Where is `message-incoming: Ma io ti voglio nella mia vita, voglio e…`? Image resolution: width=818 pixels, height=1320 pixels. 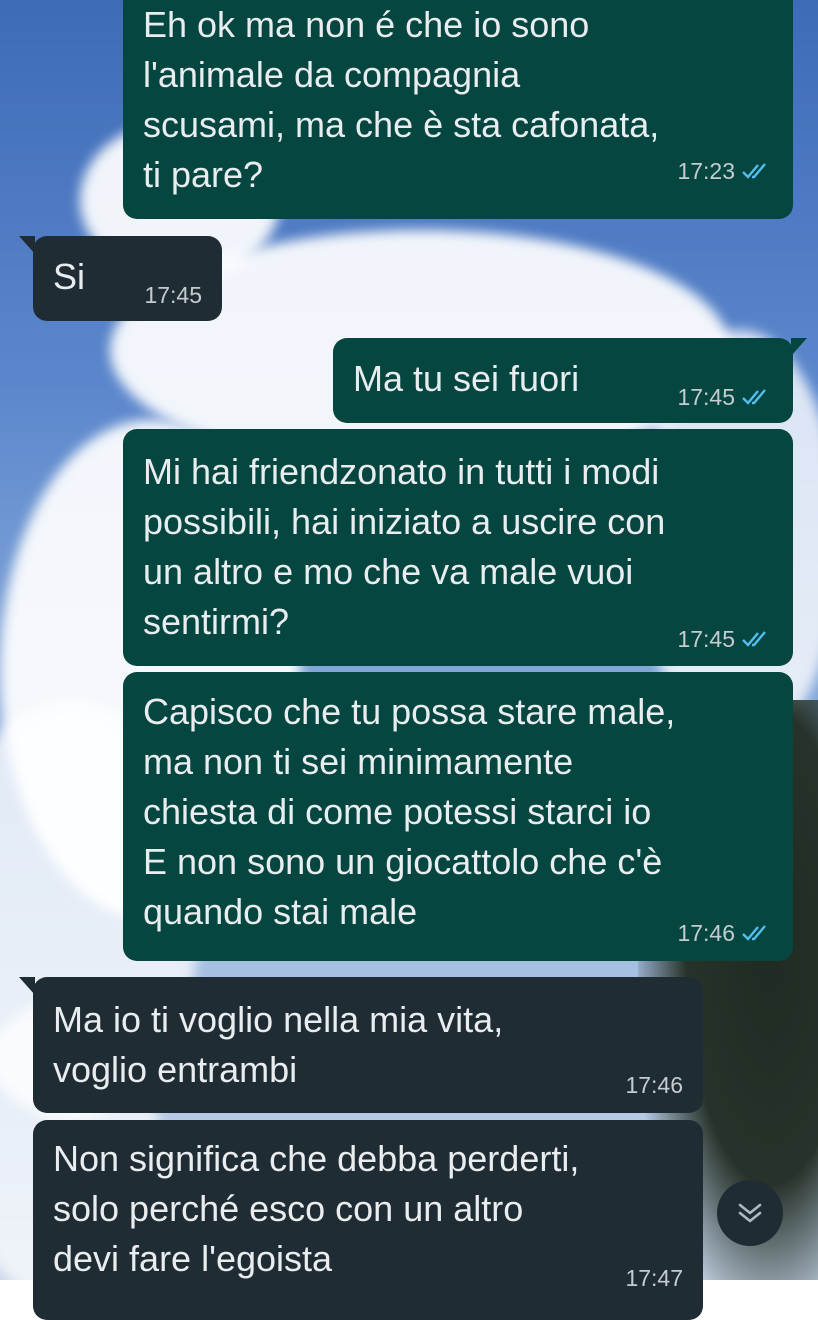
message-incoming: Ma io ti voglio nella mia vita, voglio e… is located at coordinates (361, 1045).